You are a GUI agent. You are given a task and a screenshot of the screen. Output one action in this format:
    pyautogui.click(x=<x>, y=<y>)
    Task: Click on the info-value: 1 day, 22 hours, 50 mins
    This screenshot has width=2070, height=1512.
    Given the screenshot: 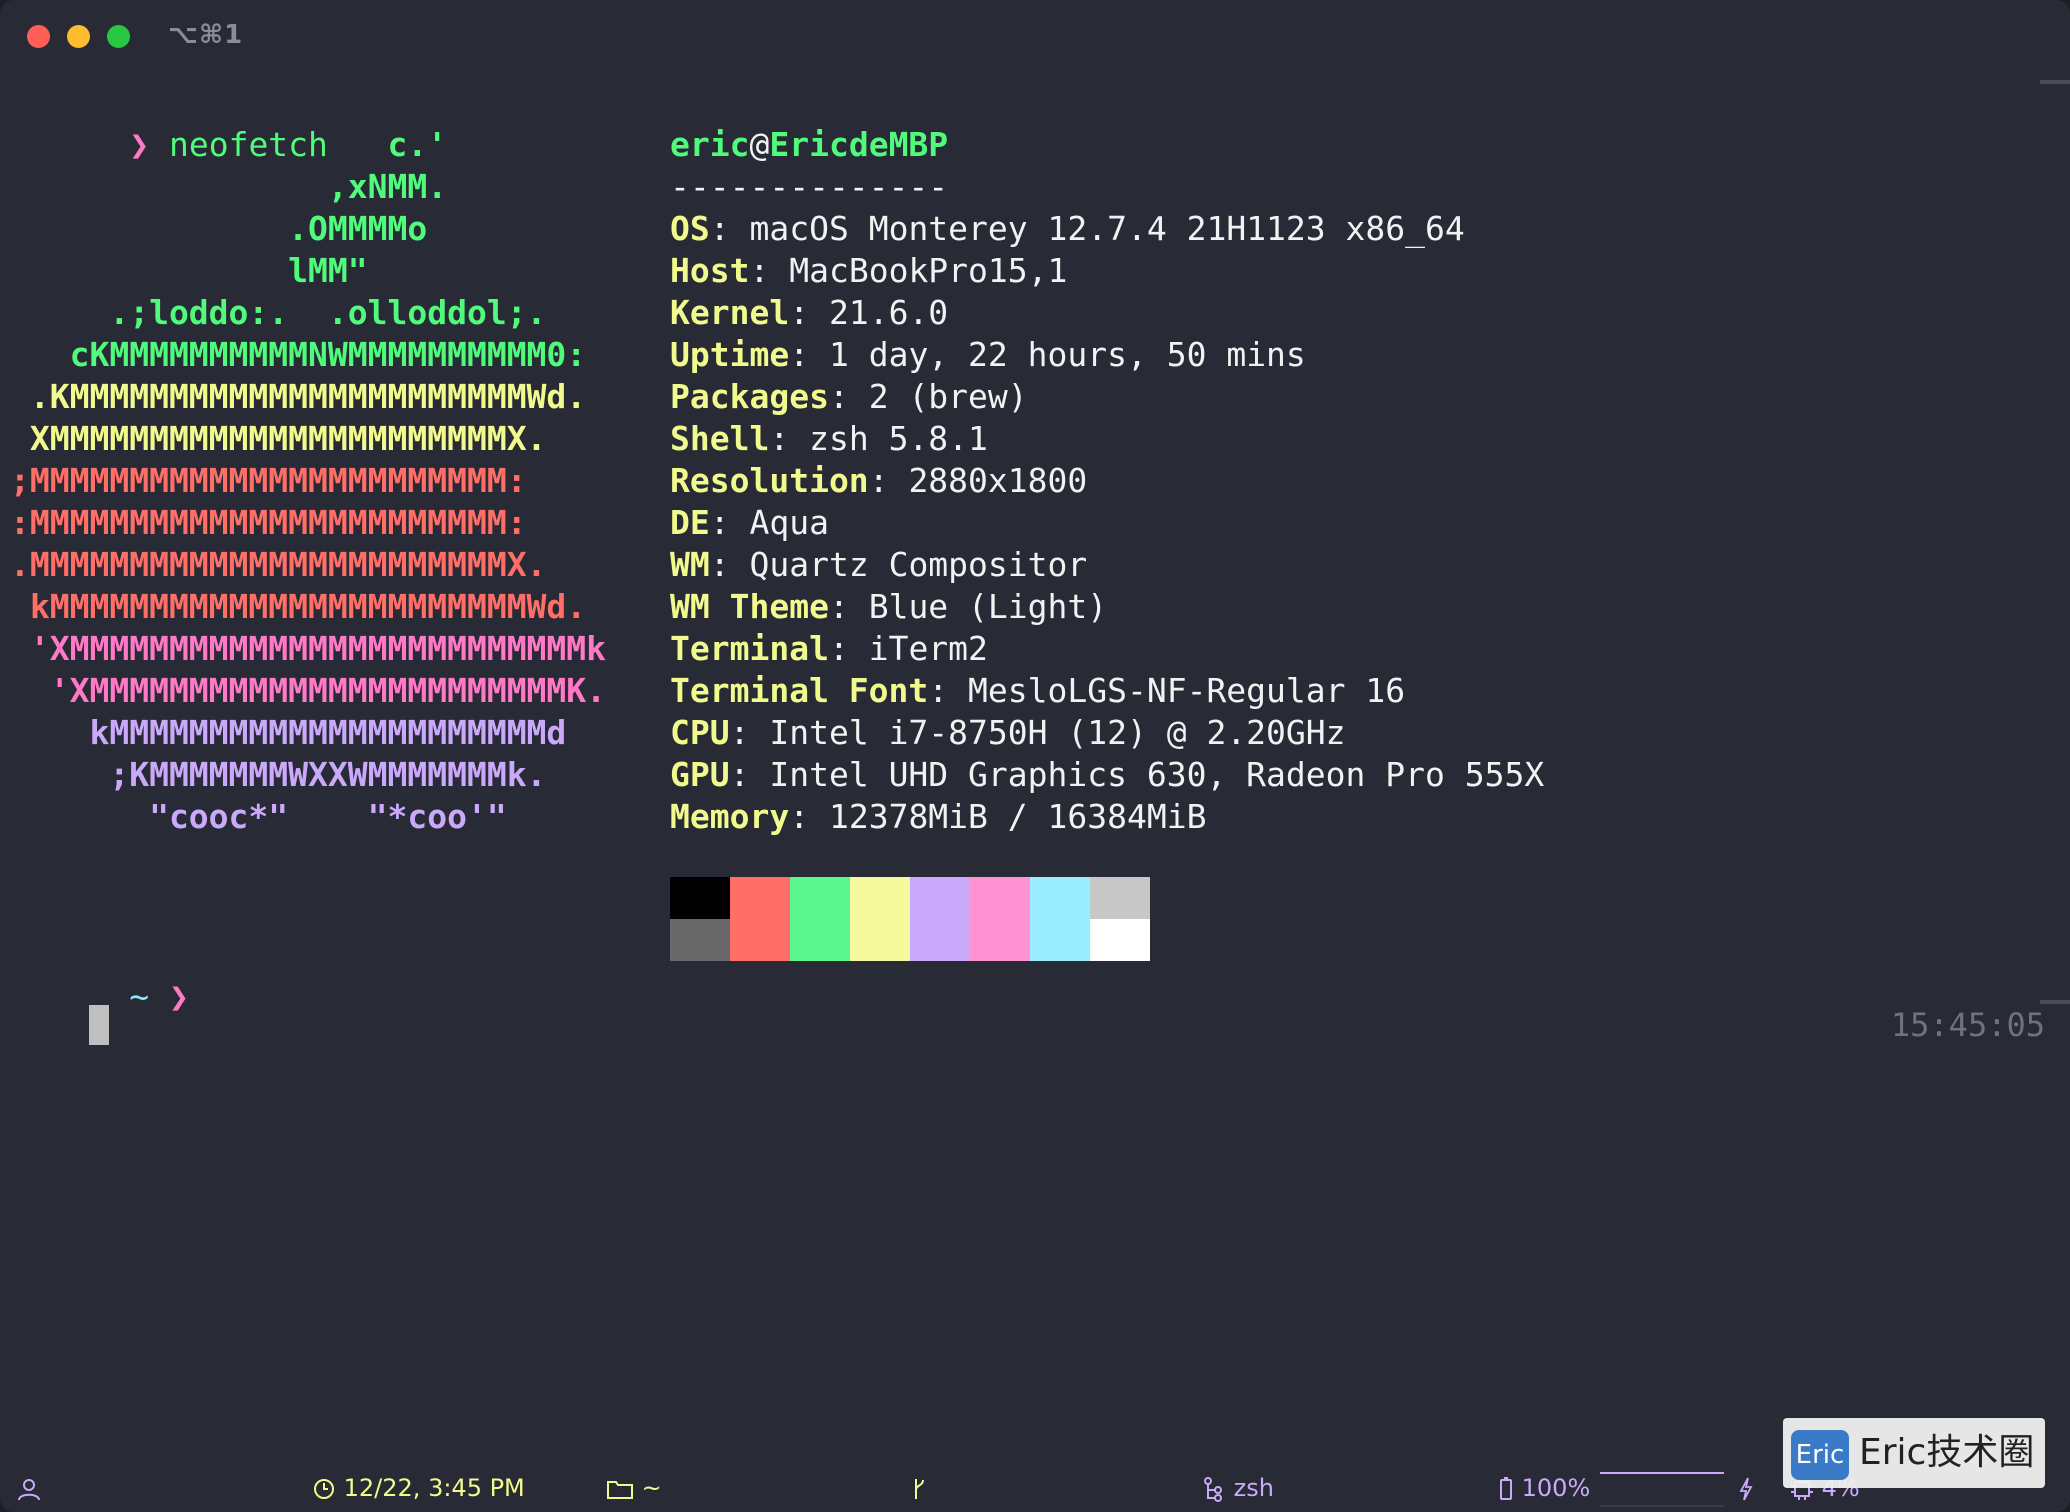 What is the action you would take?
    pyautogui.click(x=1067, y=354)
    